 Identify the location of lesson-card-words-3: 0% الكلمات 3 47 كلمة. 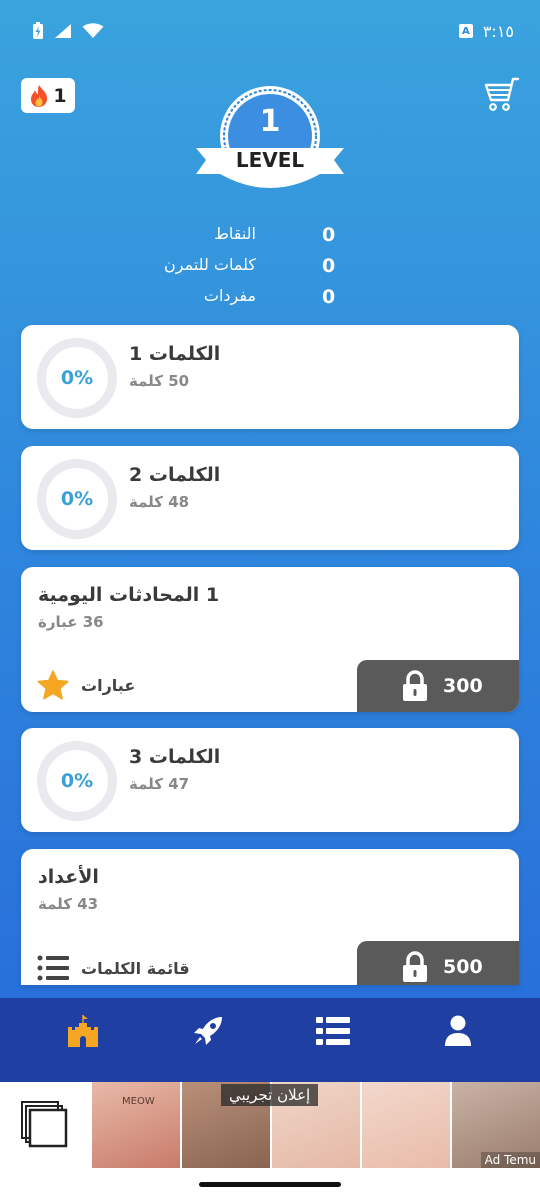
(270, 780).